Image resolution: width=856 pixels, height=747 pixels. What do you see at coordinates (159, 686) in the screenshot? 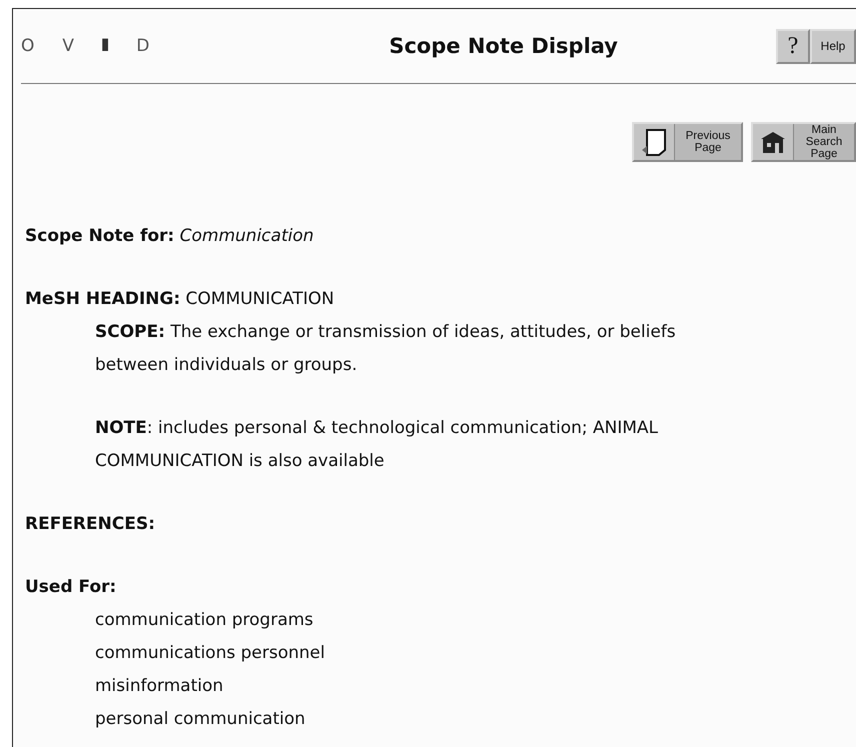
I see `used-for-term: misinformation` at bounding box center [159, 686].